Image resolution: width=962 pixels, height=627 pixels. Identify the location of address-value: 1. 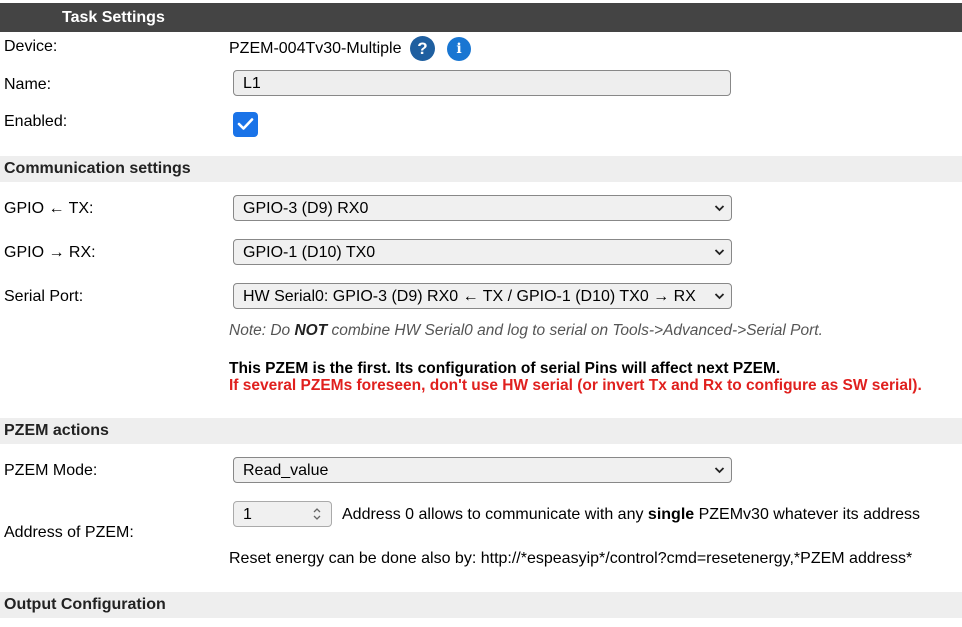
(247, 514).